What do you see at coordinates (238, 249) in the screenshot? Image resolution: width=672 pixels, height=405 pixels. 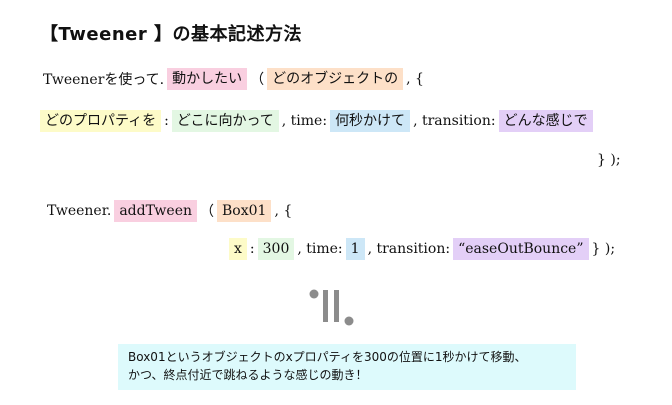 I see `example-token-prop: x` at bounding box center [238, 249].